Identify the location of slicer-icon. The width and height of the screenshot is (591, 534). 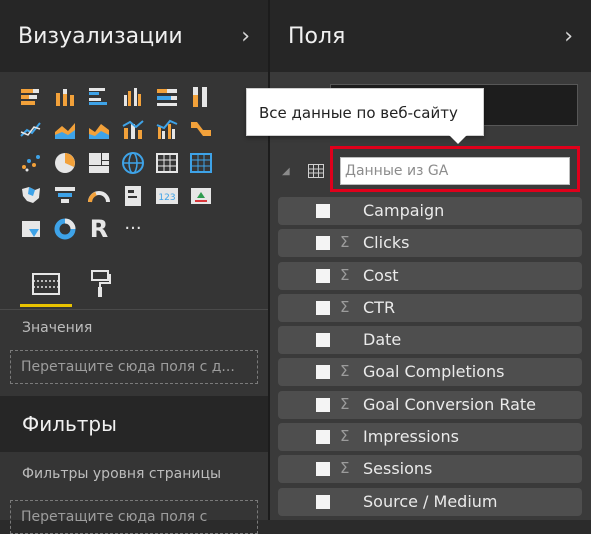
(31, 229).